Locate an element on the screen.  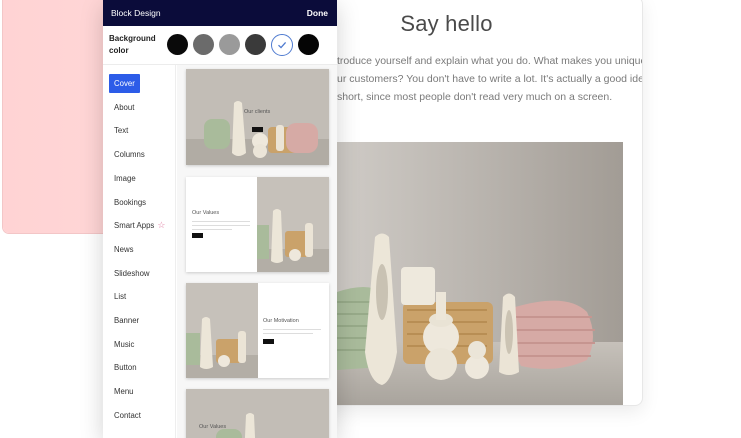
menu-item-label: Text is located at coordinates (121, 131).